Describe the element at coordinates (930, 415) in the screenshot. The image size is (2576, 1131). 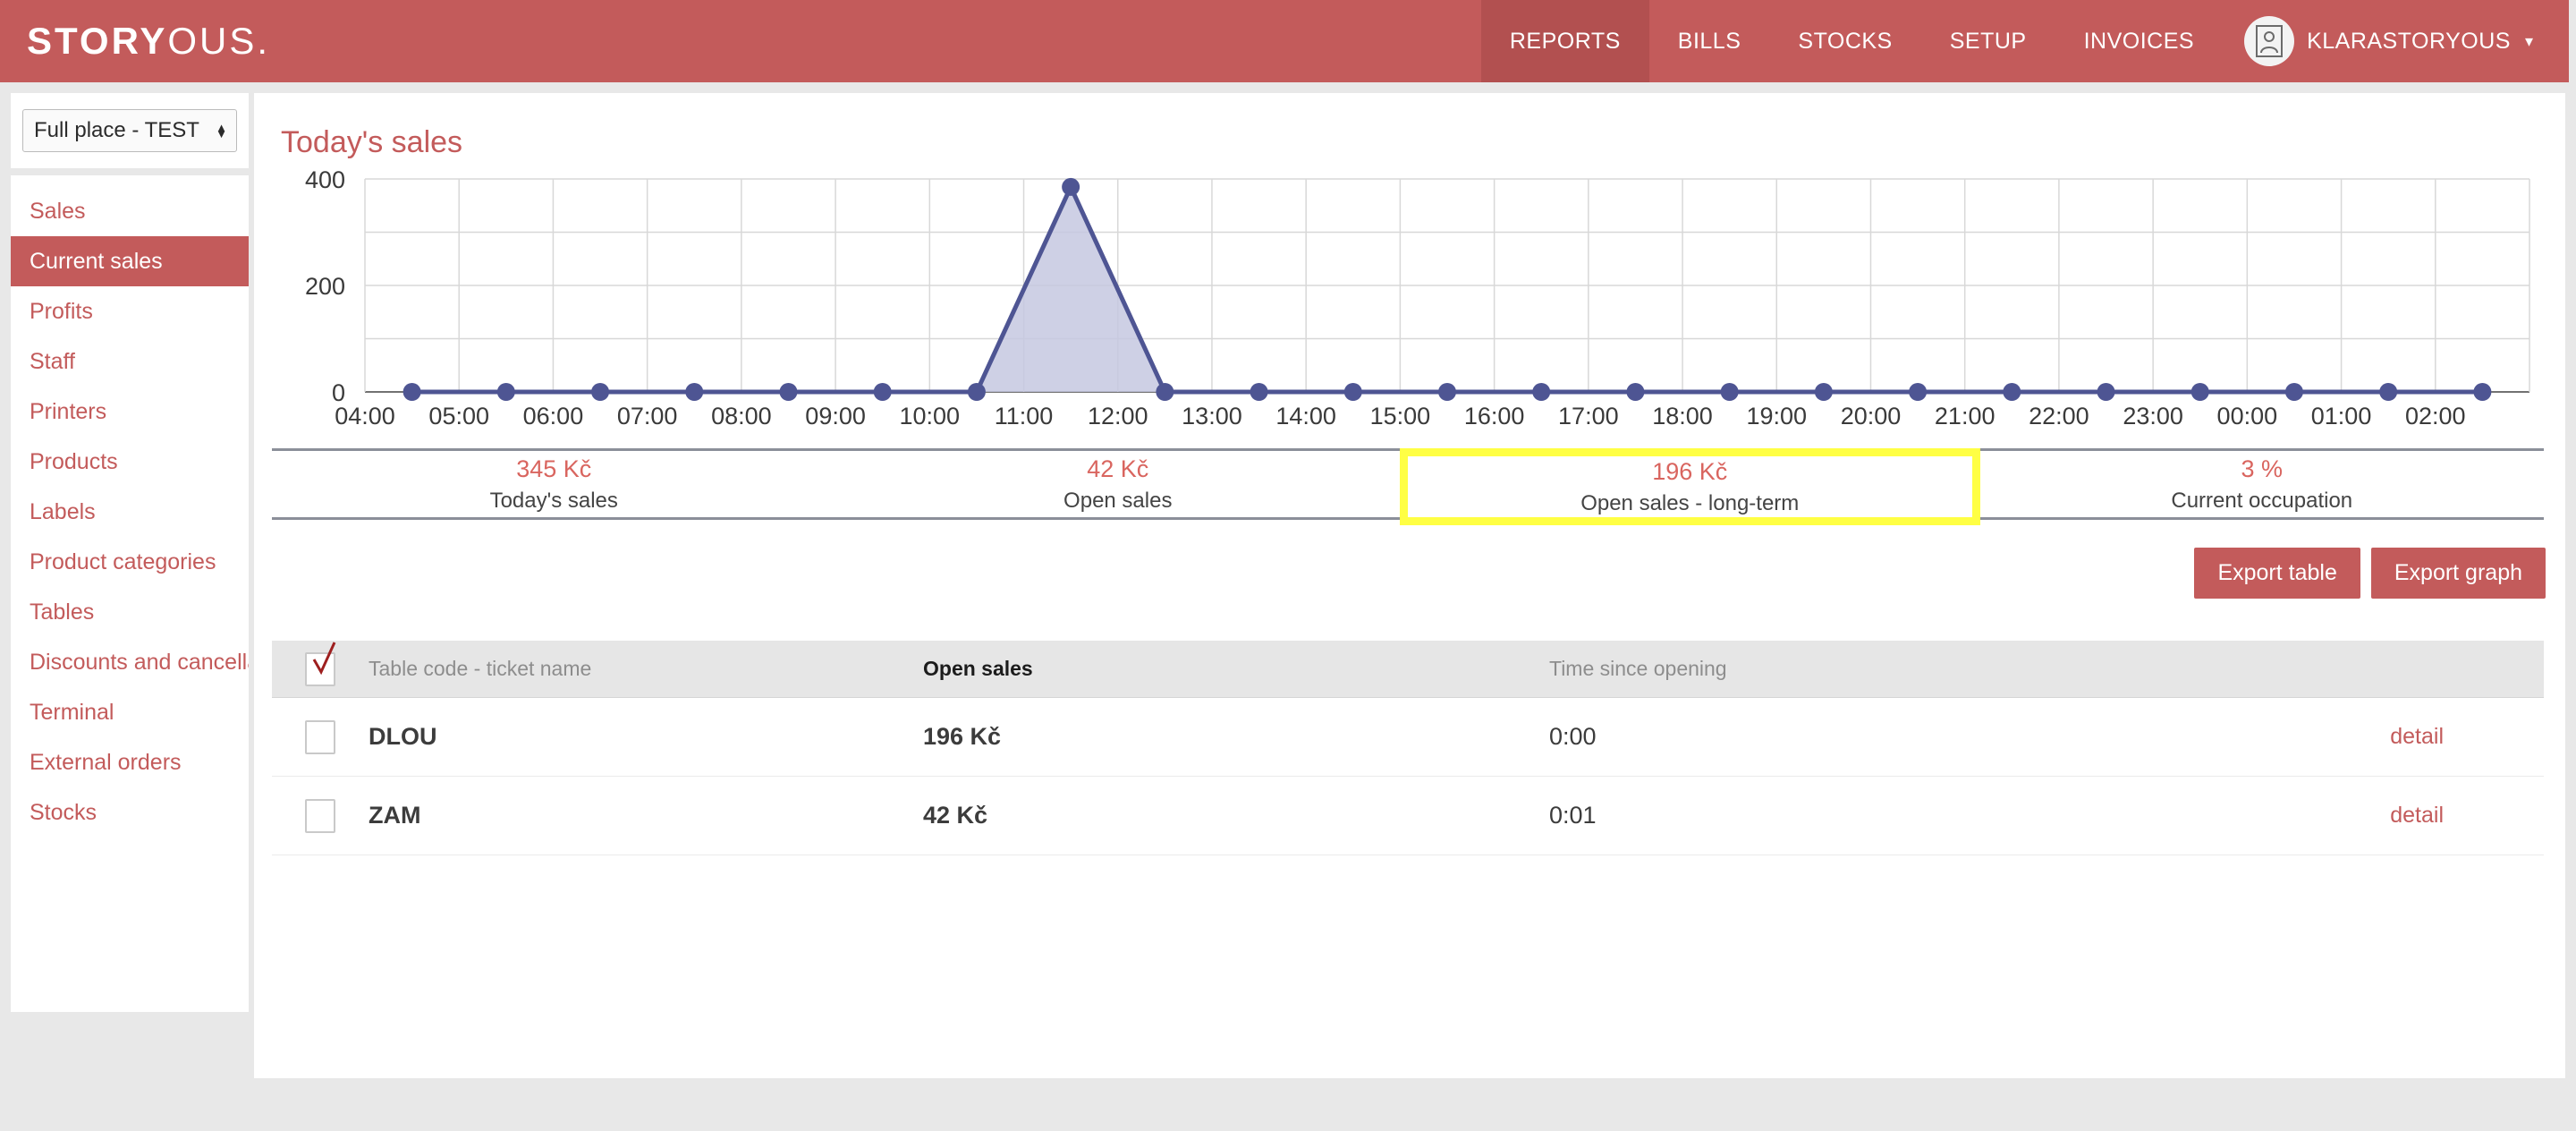
I see `svg-text: 10:00` at that location.